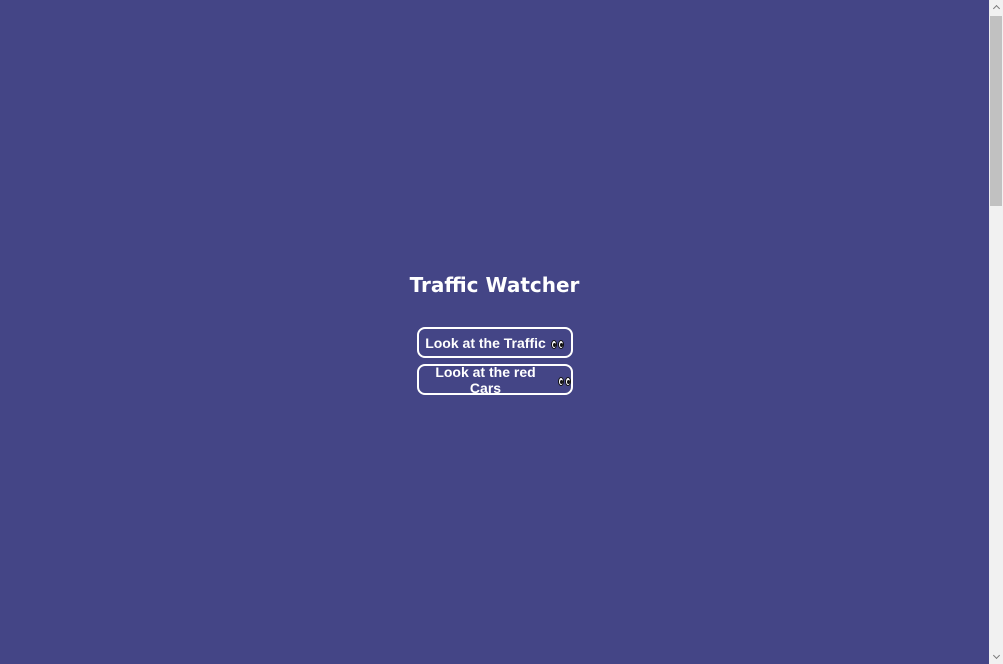 The width and height of the screenshot is (1003, 664). I want to click on chevron-up-icon, so click(996, 8).